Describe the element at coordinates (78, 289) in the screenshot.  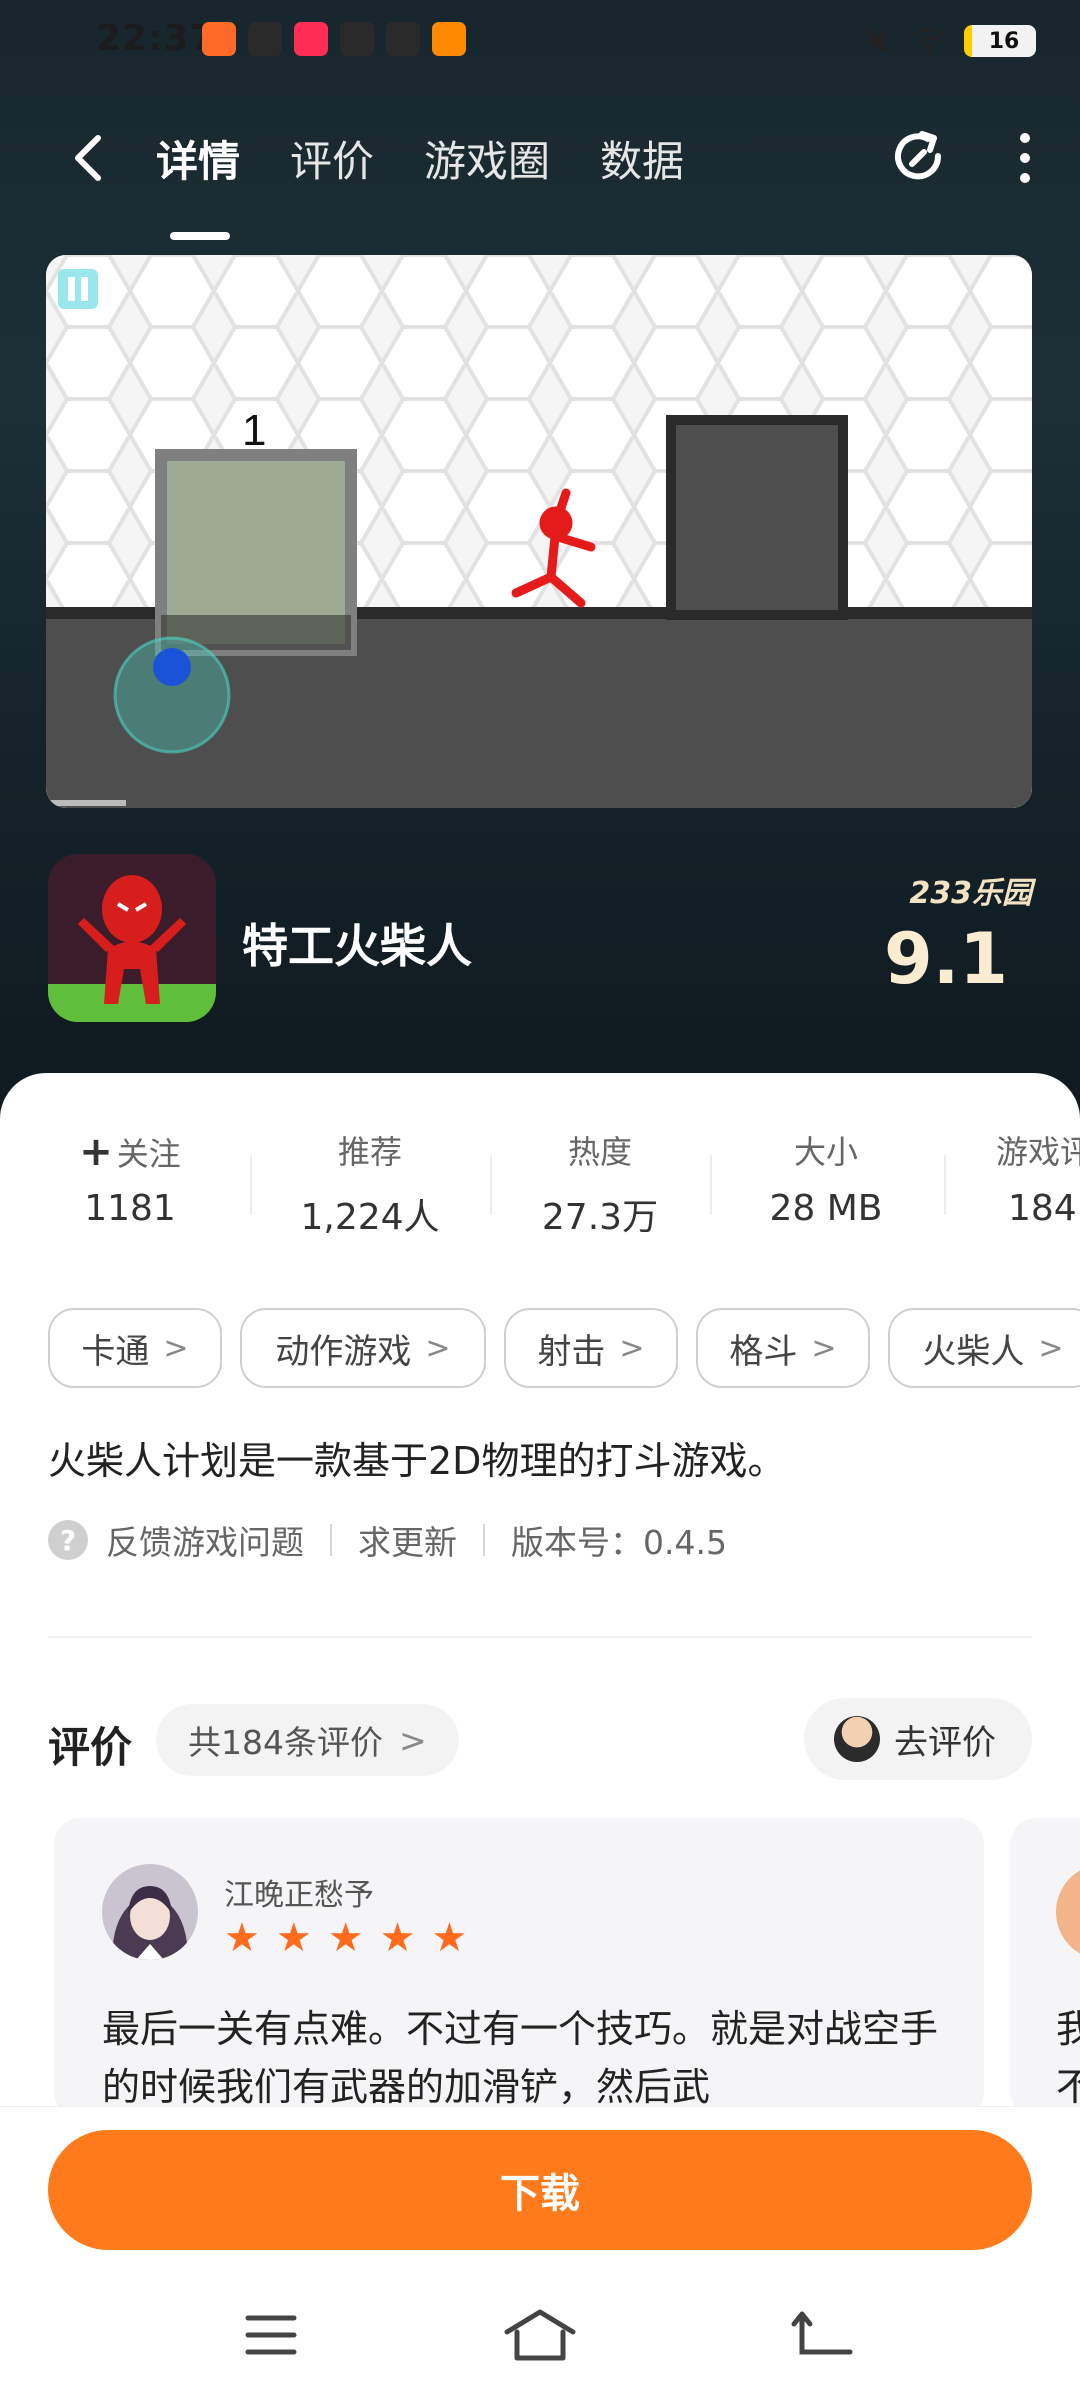
I see `pause-icon` at that location.